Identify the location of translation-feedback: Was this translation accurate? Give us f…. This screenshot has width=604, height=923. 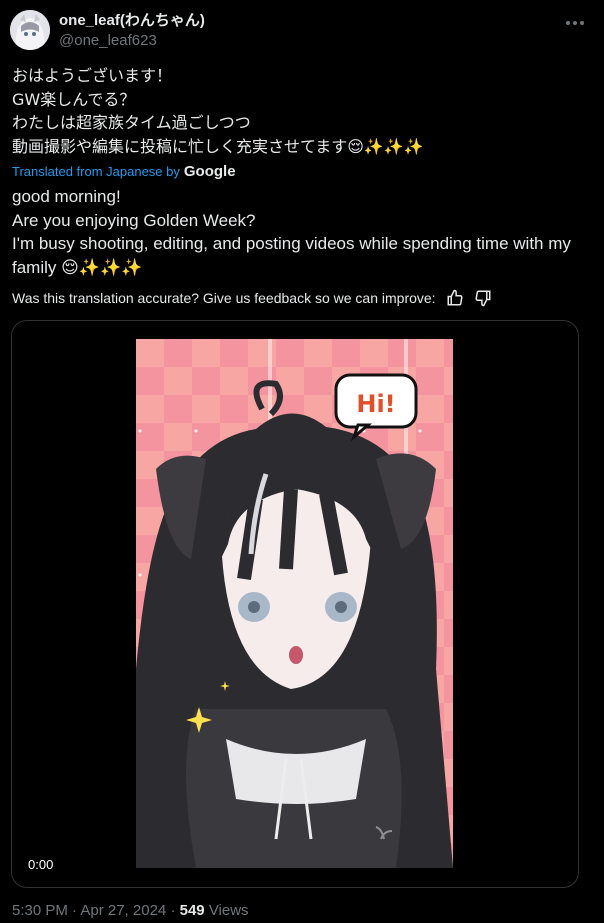
(252, 298).